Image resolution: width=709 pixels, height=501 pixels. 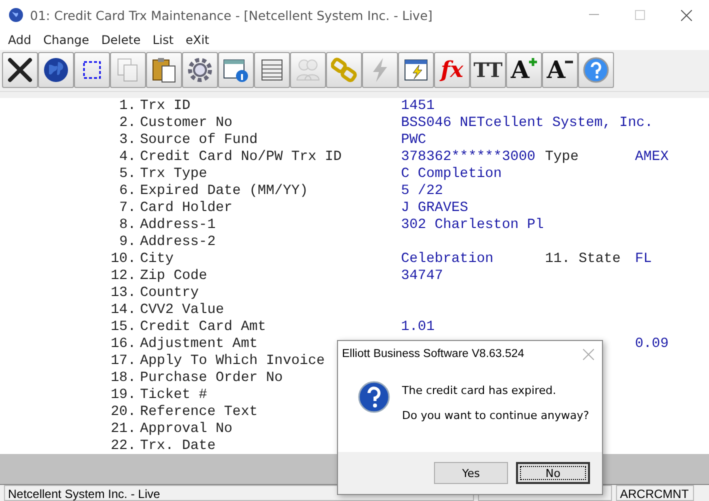 What do you see at coordinates (178, 242) in the screenshot?
I see `field-label: Address-2` at bounding box center [178, 242].